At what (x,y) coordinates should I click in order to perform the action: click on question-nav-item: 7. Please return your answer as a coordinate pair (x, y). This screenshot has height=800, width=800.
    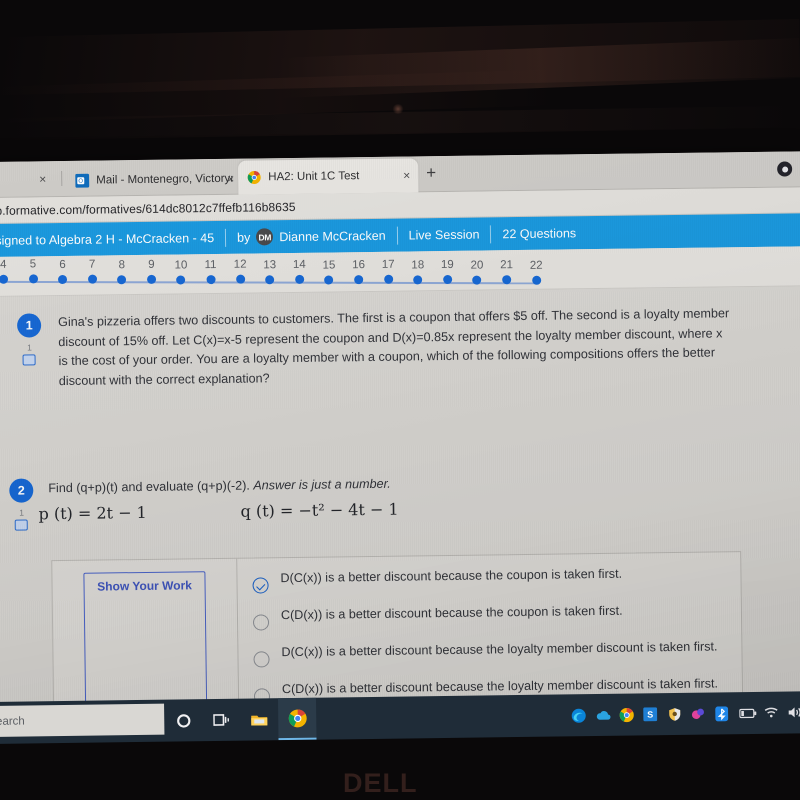
    Looking at the image, I should click on (92, 271).